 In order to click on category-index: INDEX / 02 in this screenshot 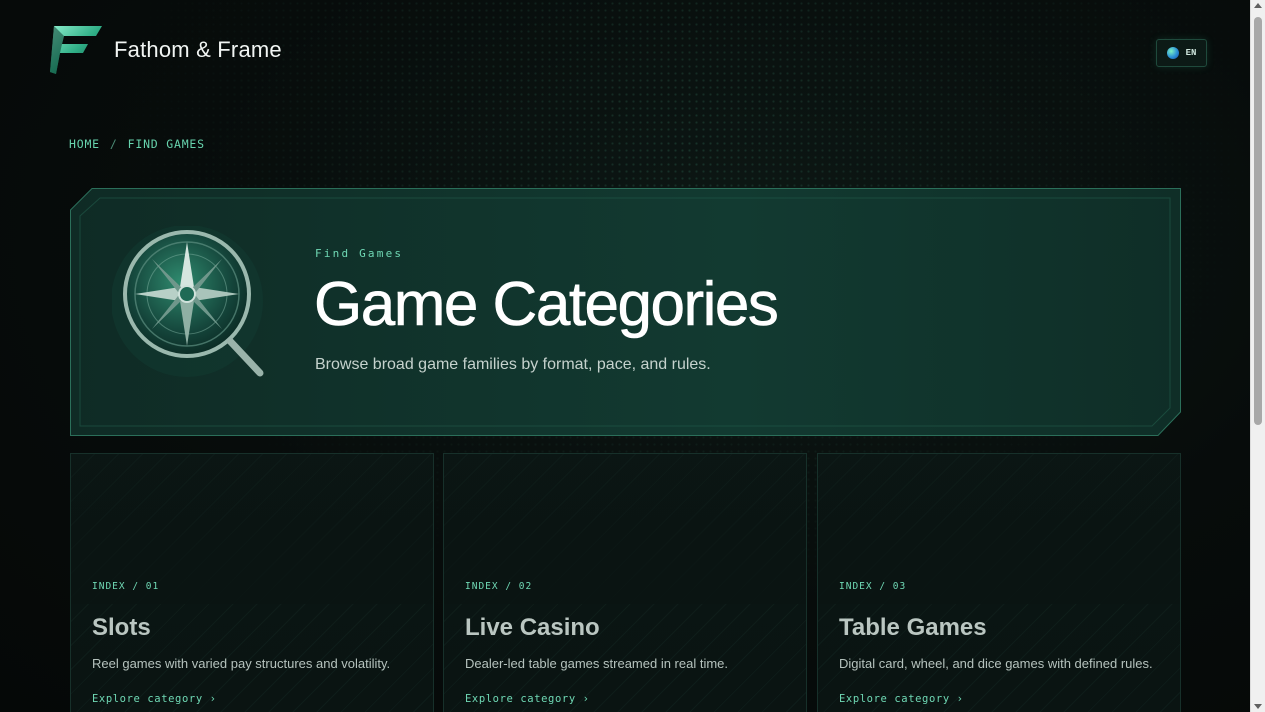, I will do `click(499, 586)`.